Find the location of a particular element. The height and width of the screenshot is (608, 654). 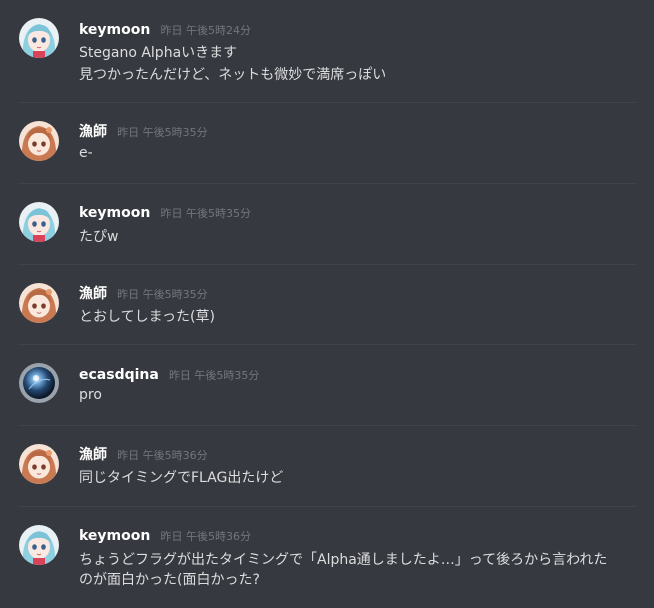

message-line: 同じタイミングでFLAG出たけど is located at coordinates (181, 478).